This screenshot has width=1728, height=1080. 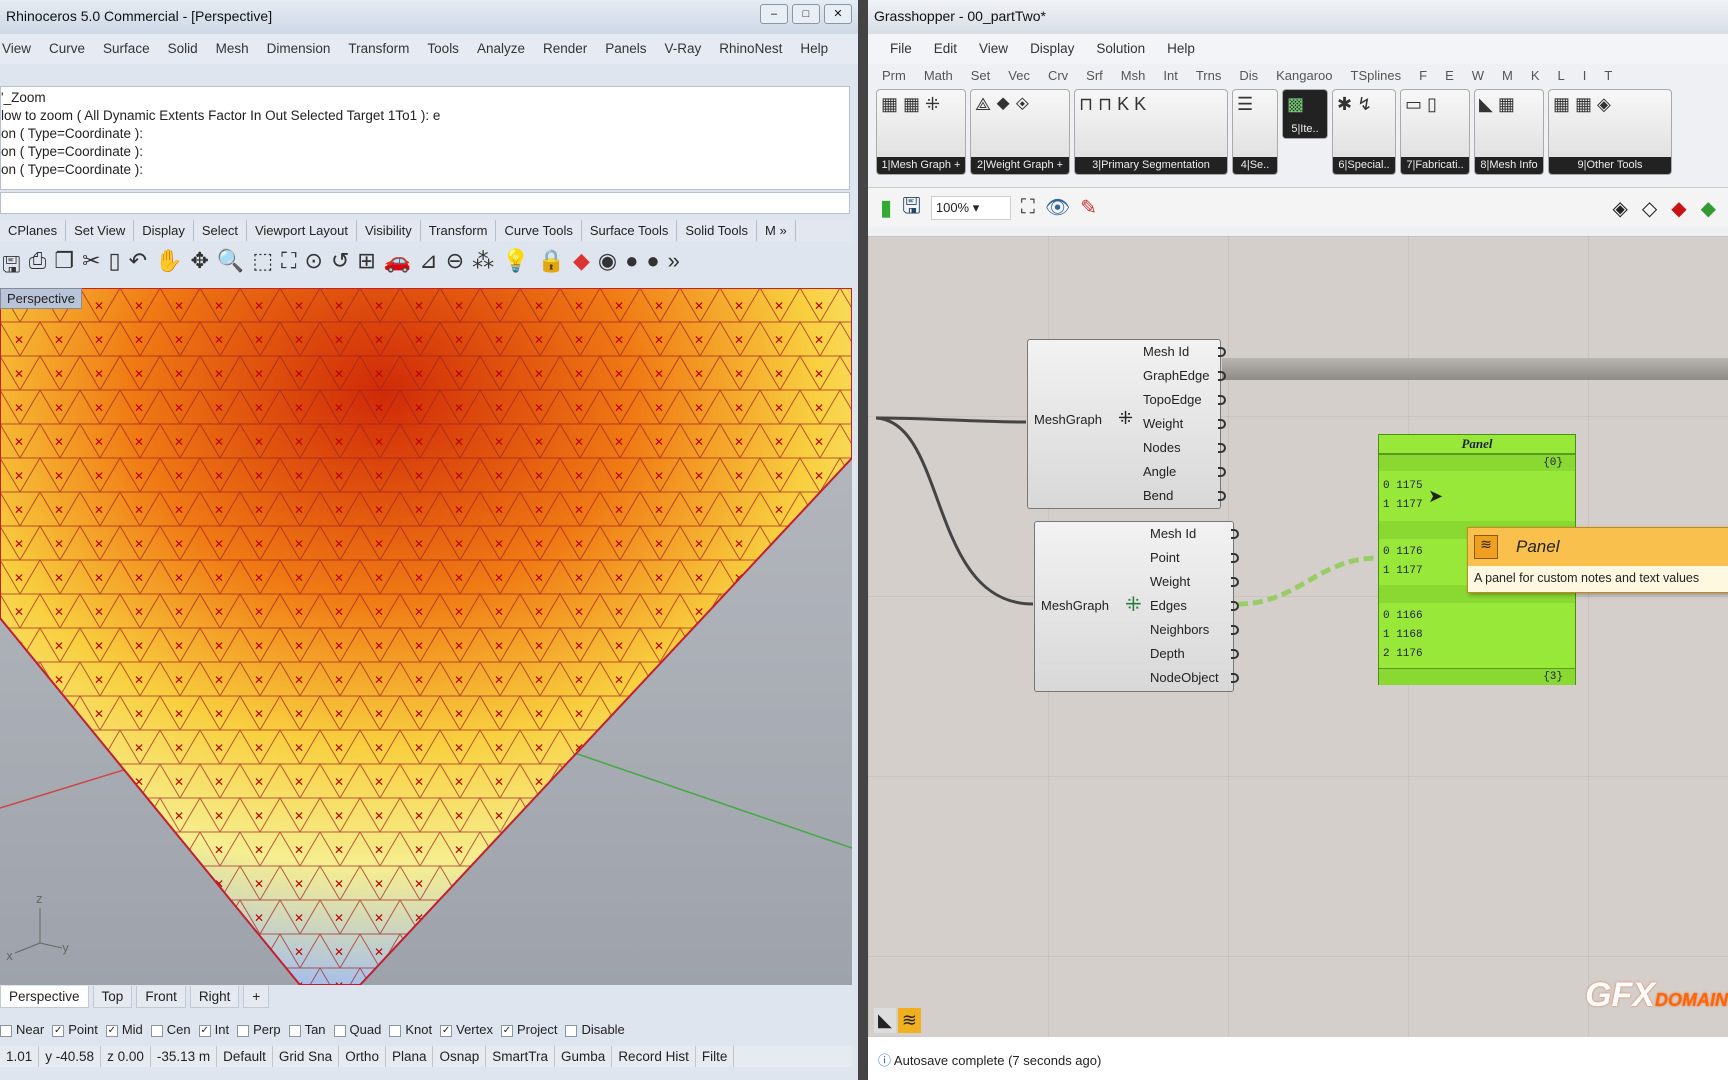 I want to click on menu-item: Panels, so click(x=625, y=49).